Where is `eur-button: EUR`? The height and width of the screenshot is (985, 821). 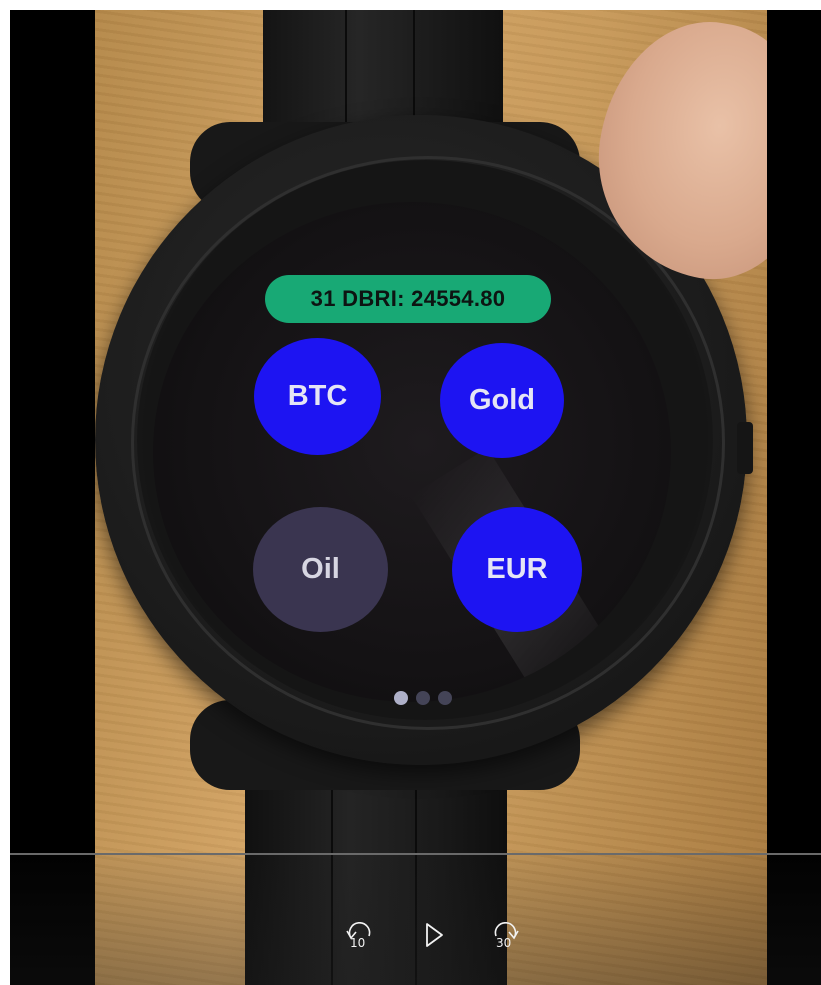
eur-button: EUR is located at coordinates (517, 569).